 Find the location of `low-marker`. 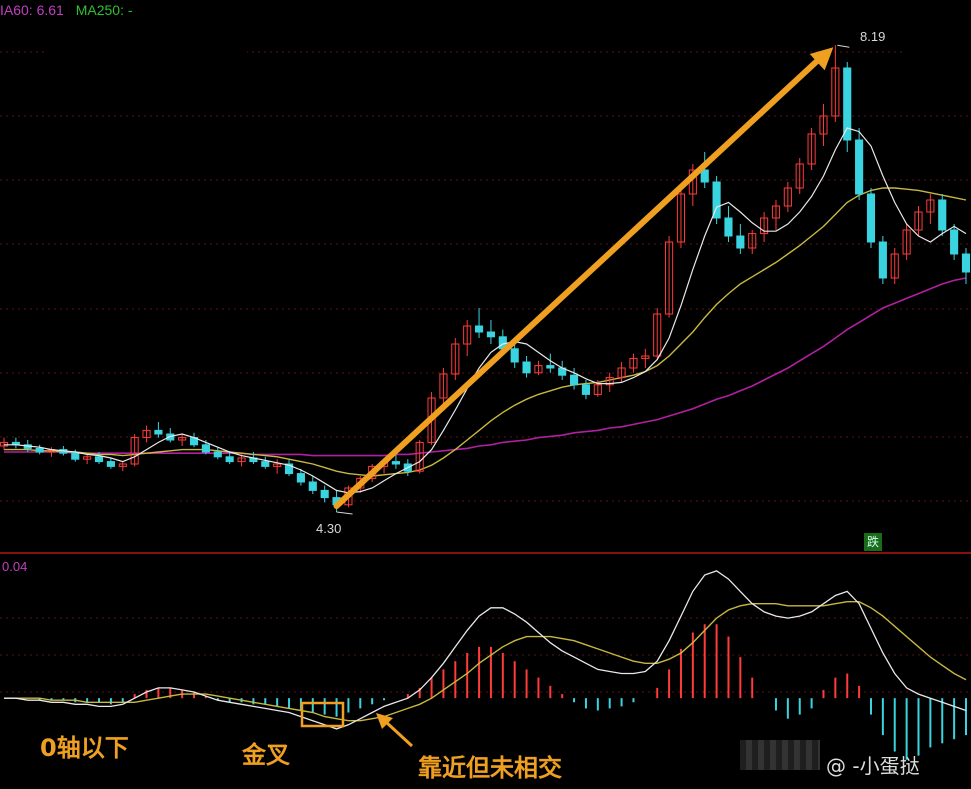

low-marker is located at coordinates (344, 513).